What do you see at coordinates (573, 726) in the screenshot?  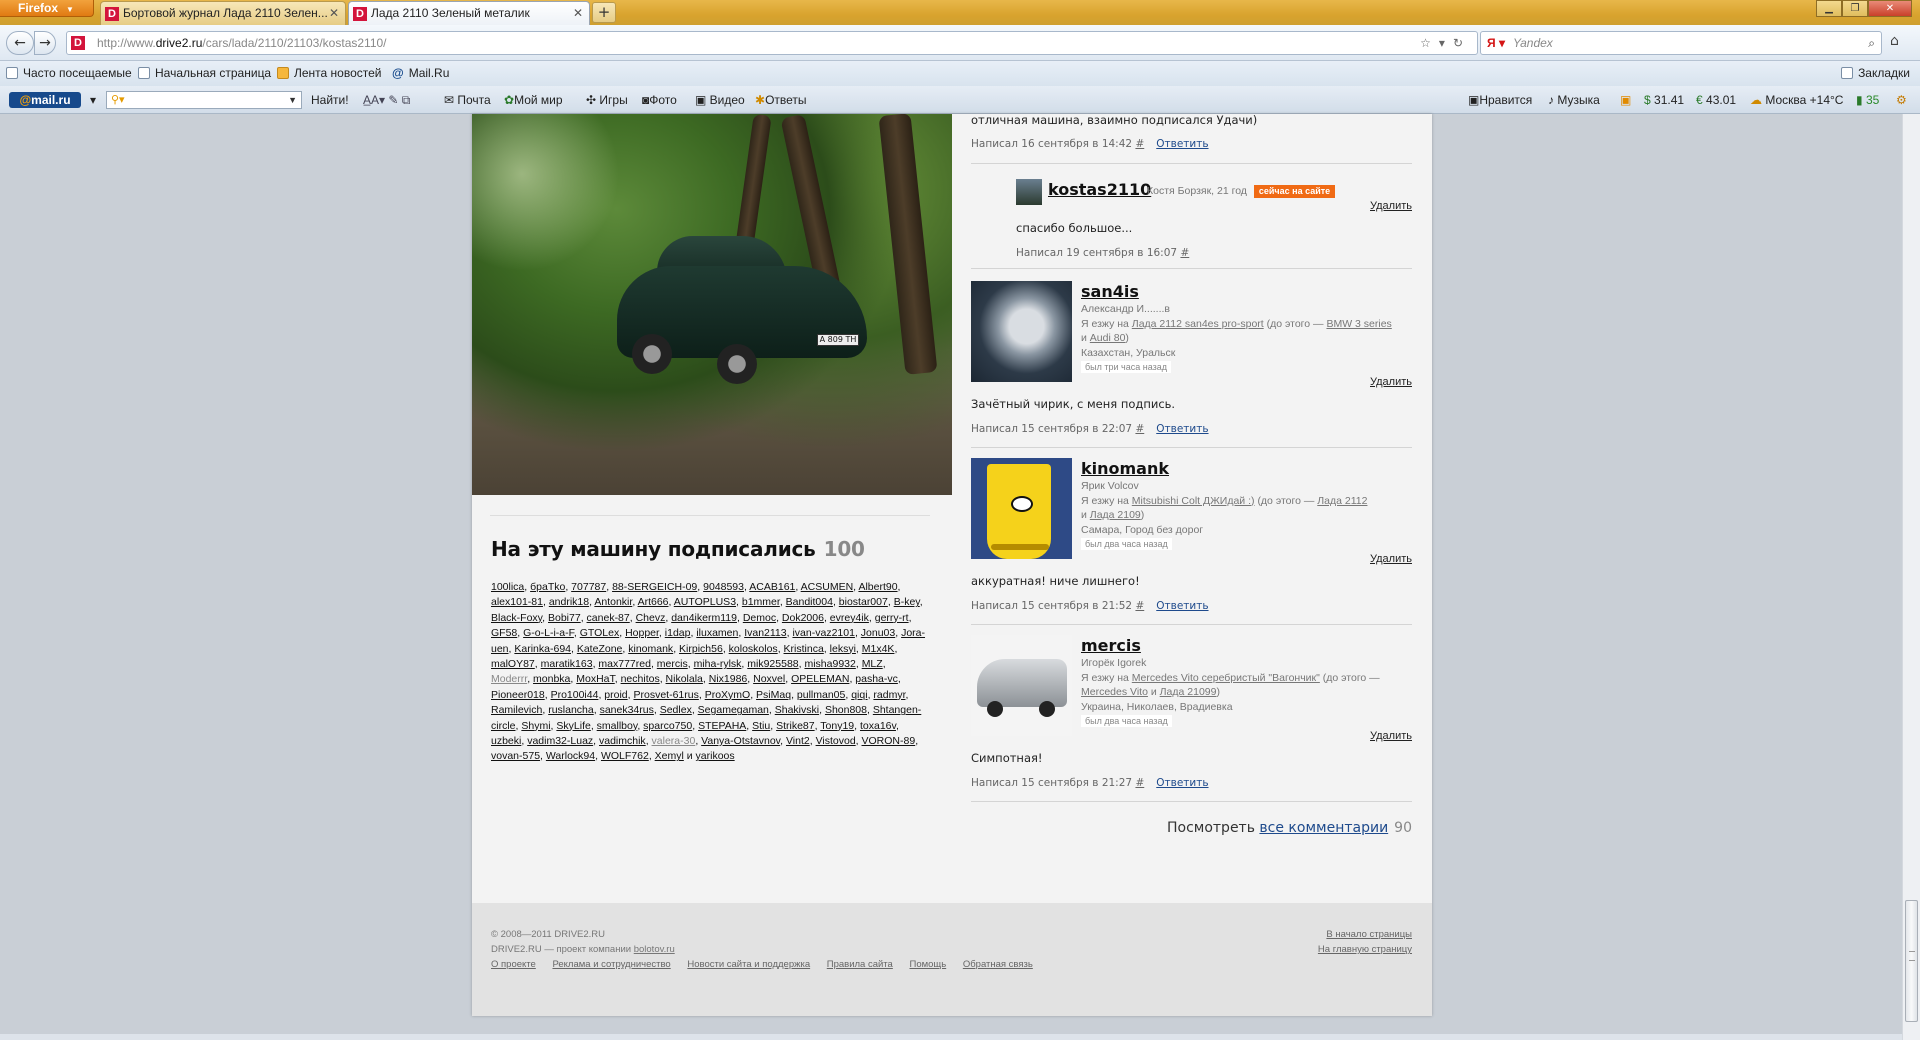 I see `subscriber-link: SkyLife` at bounding box center [573, 726].